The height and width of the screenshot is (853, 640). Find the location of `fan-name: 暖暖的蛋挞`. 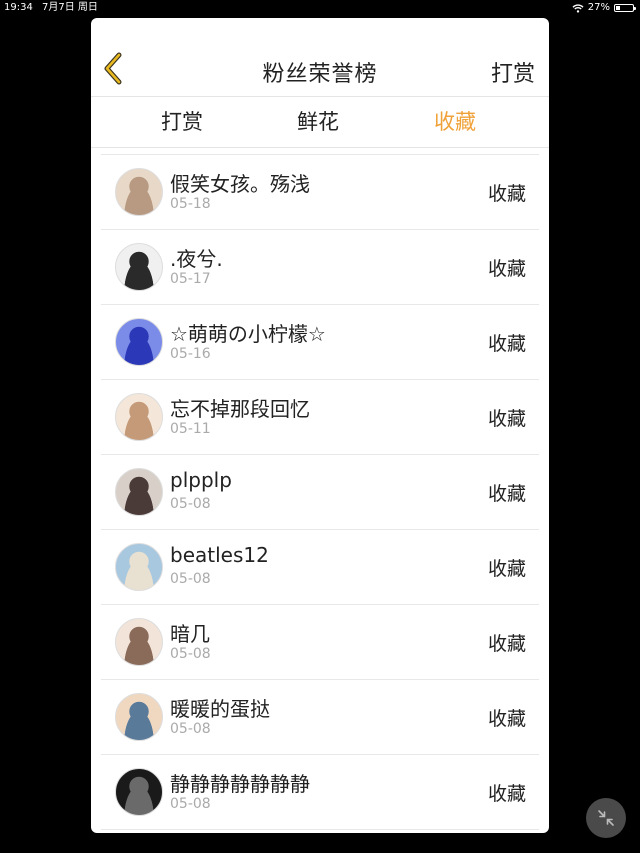

fan-name: 暖暖的蛋挞 is located at coordinates (220, 709).